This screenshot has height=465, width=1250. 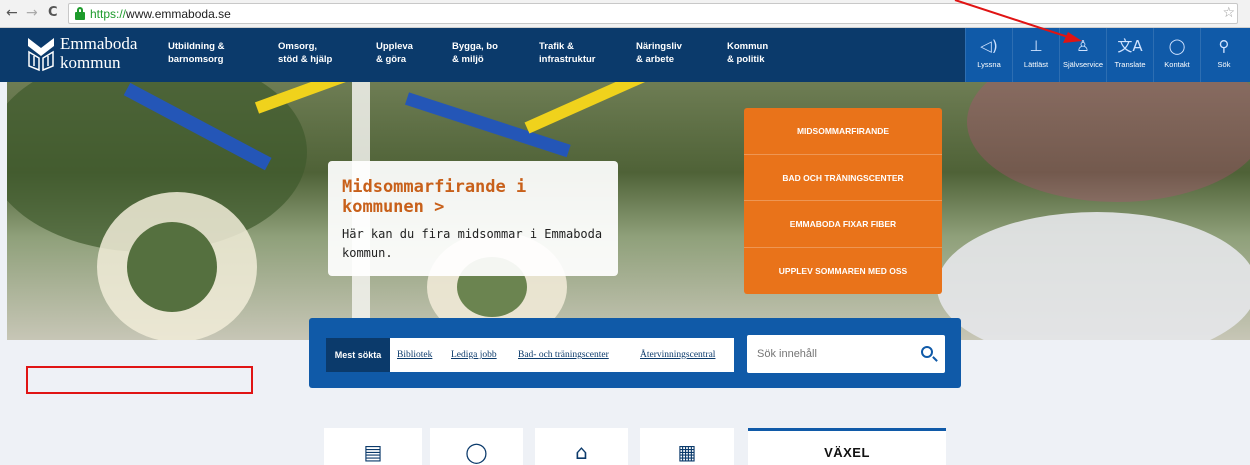 I want to click on quick-link-bibliotek: Bibliotek, so click(x=414, y=355).